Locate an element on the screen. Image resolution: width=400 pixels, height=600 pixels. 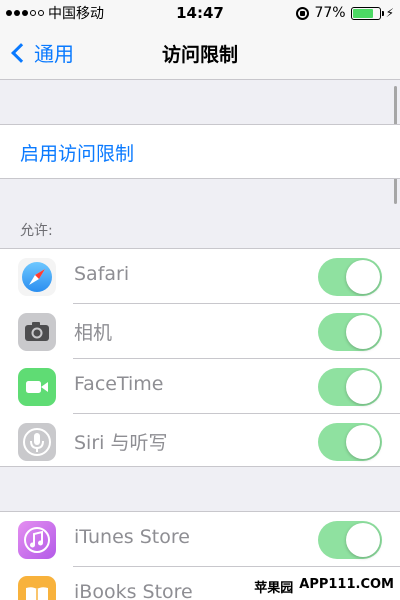
list-item-siri: Siri 与听写 is located at coordinates (200, 441).